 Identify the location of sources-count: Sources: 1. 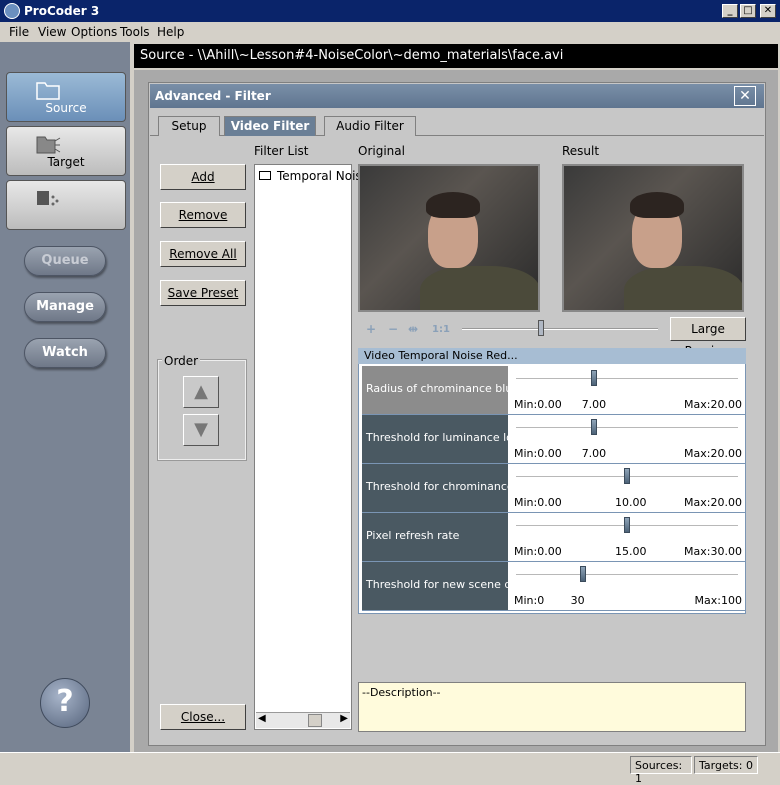
(661, 770).